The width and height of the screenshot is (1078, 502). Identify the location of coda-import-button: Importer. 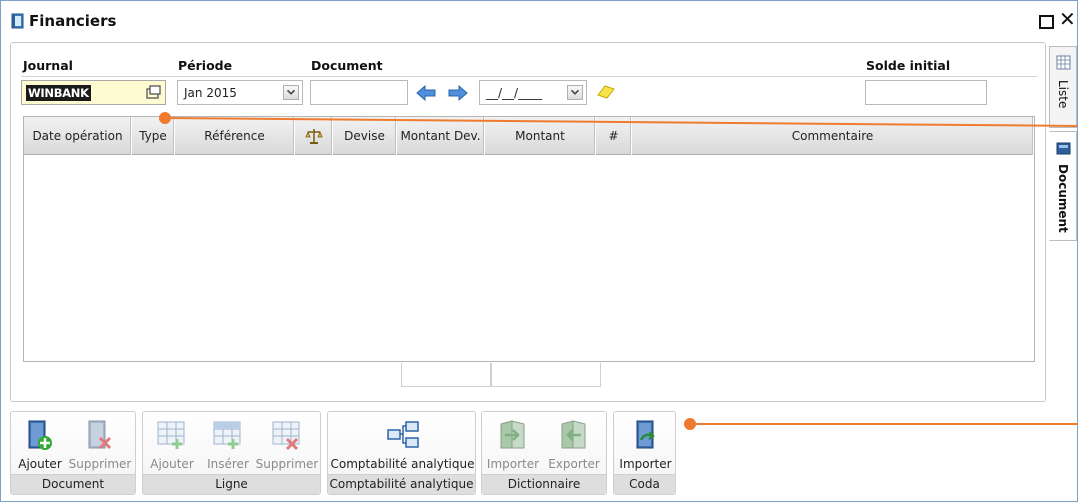
(645, 443).